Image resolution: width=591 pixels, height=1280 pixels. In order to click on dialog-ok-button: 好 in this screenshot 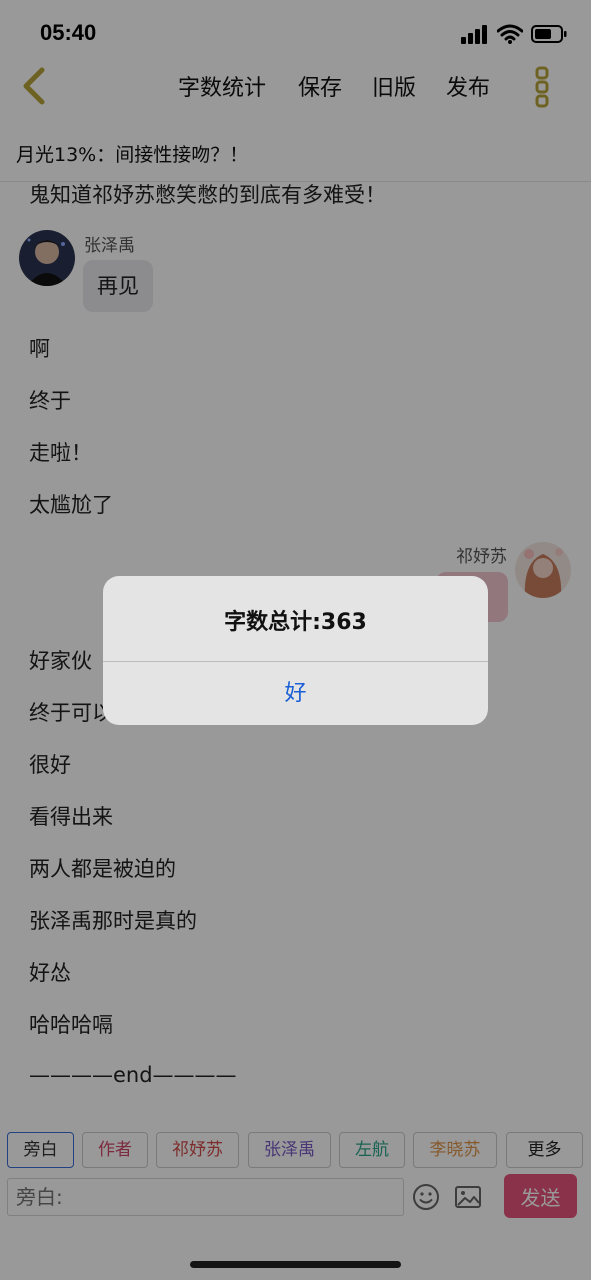, I will do `click(295, 693)`.